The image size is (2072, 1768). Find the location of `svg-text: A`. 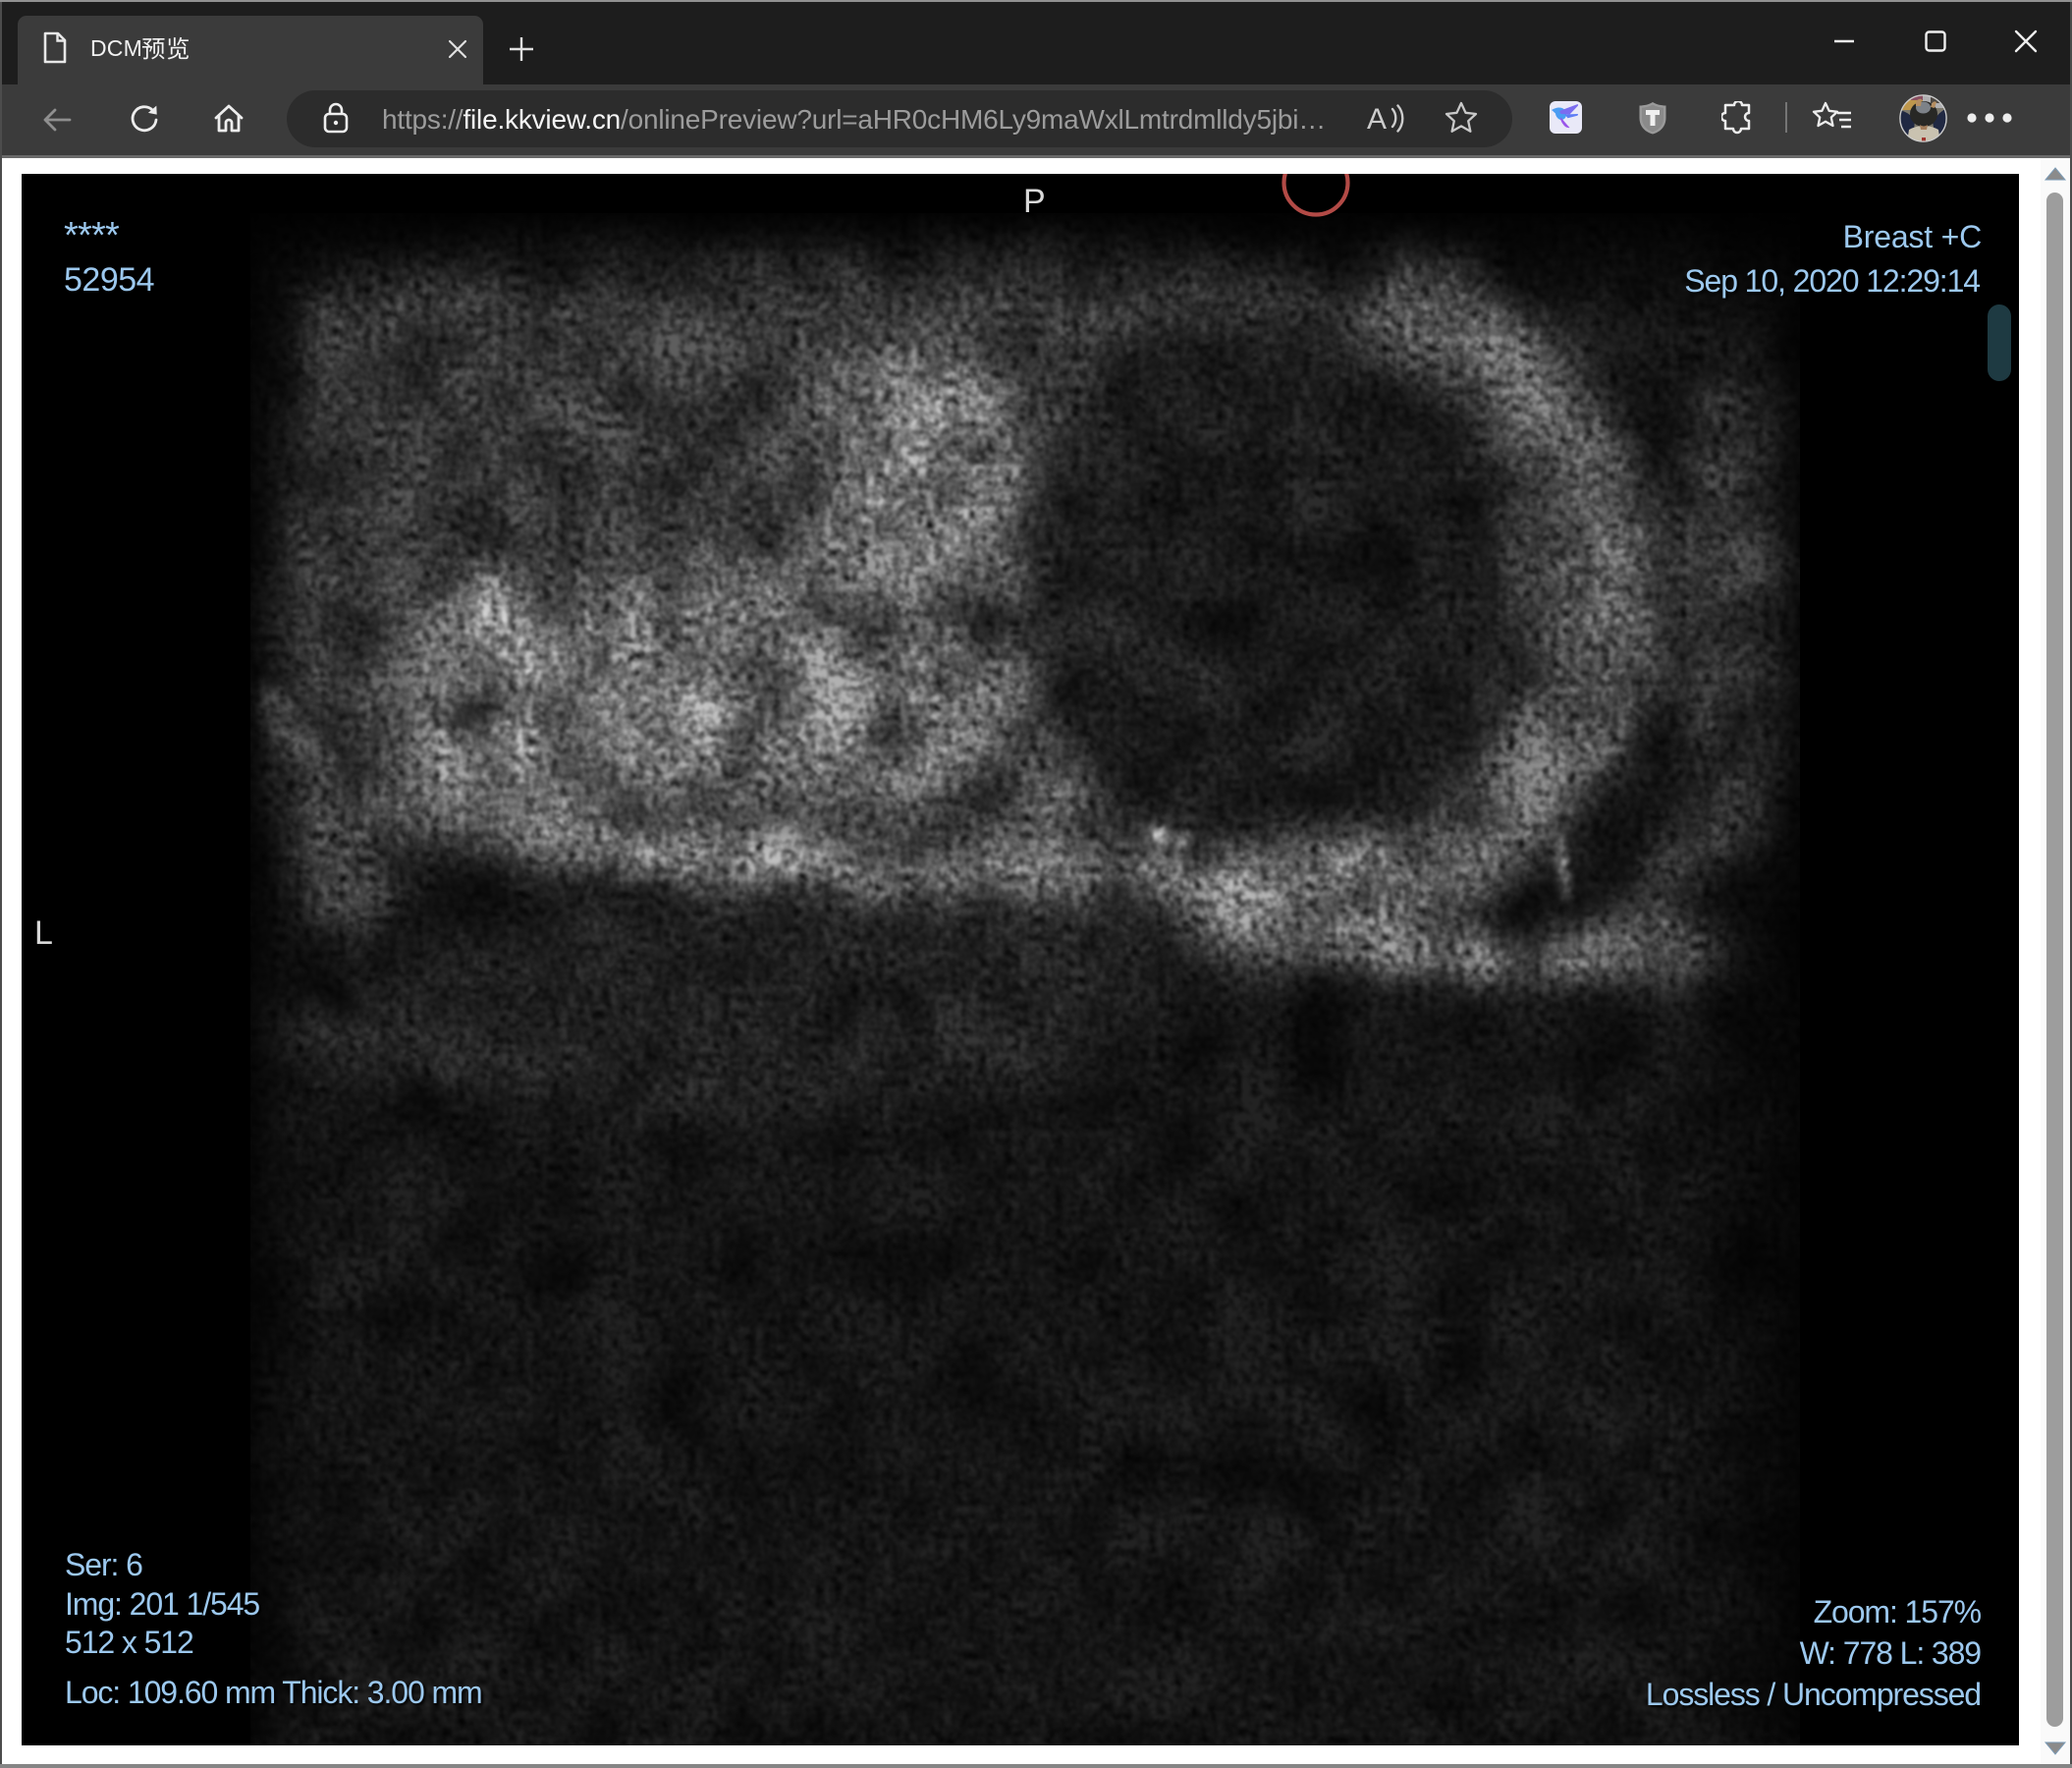

svg-text: A is located at coordinates (1377, 119).